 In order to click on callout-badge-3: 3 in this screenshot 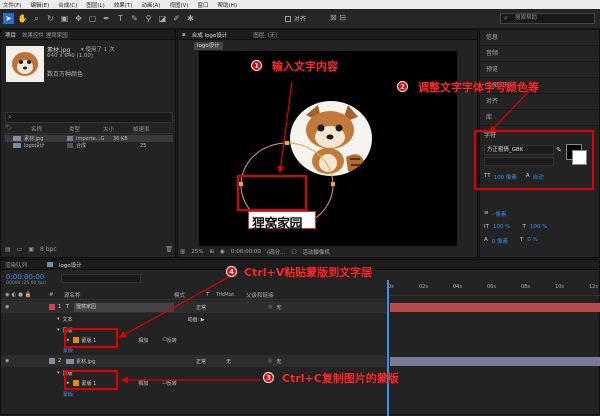, I will do `click(268, 377)`.